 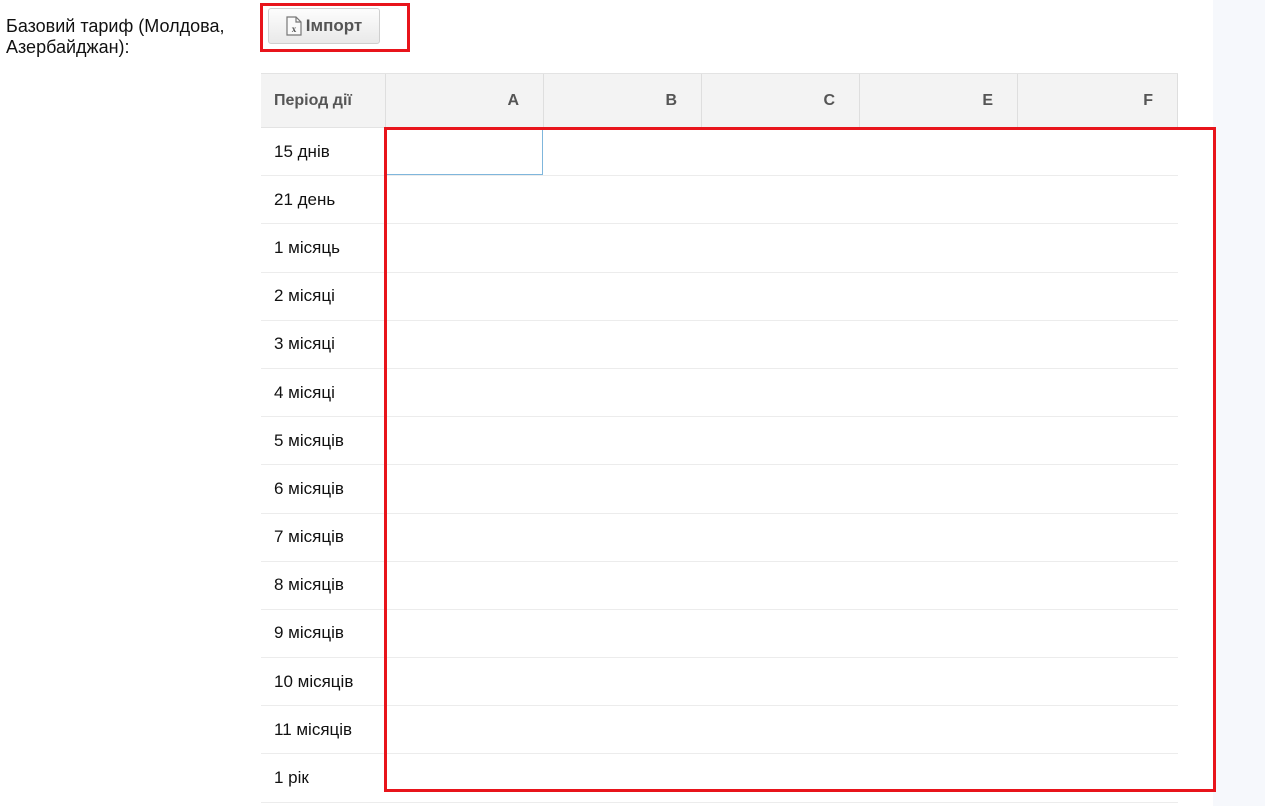 What do you see at coordinates (294, 29) in the screenshot?
I see `svg-text: x` at bounding box center [294, 29].